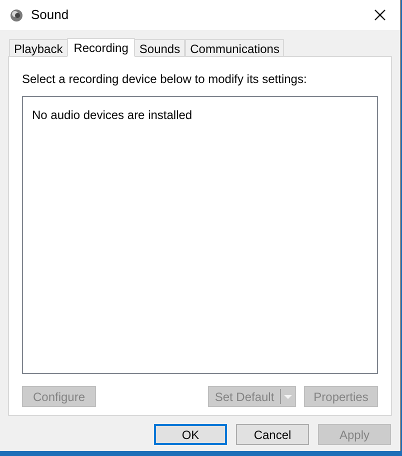 This screenshot has height=456, width=402. I want to click on tab: Recording, so click(101, 47).